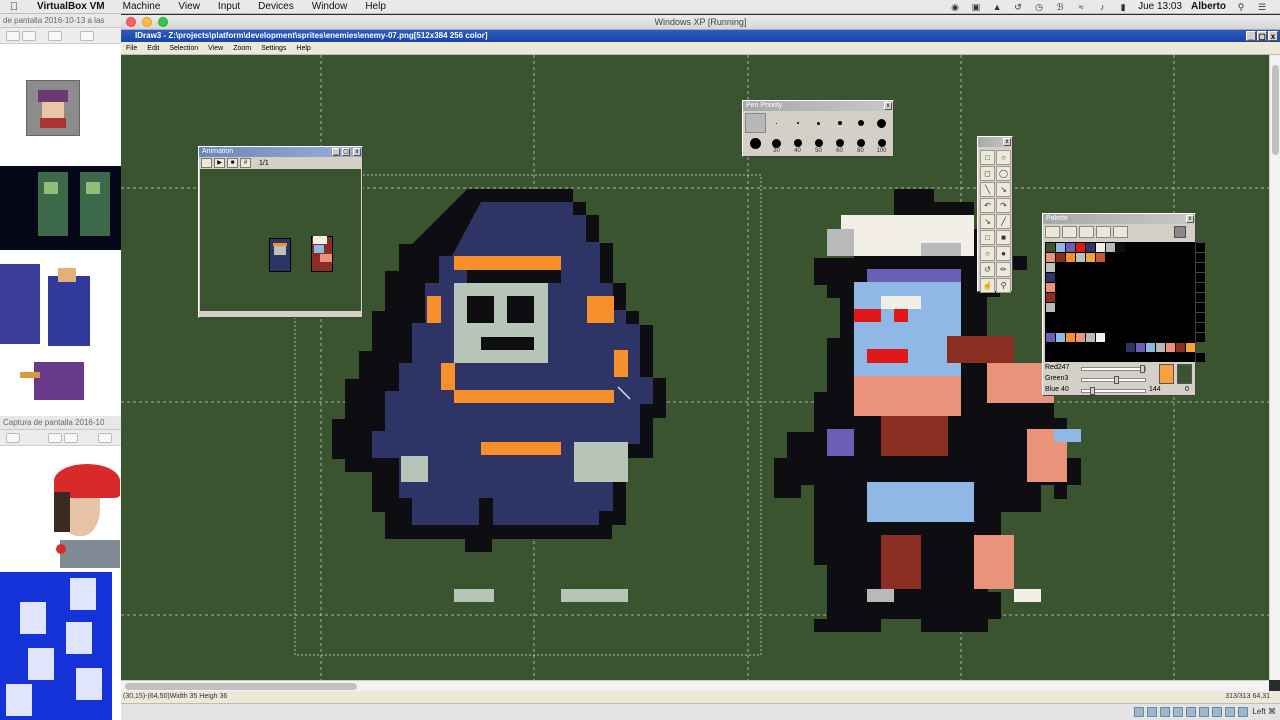 Image resolution: width=1280 pixels, height=720 pixels. I want to click on menu-input: Input, so click(229, 6).